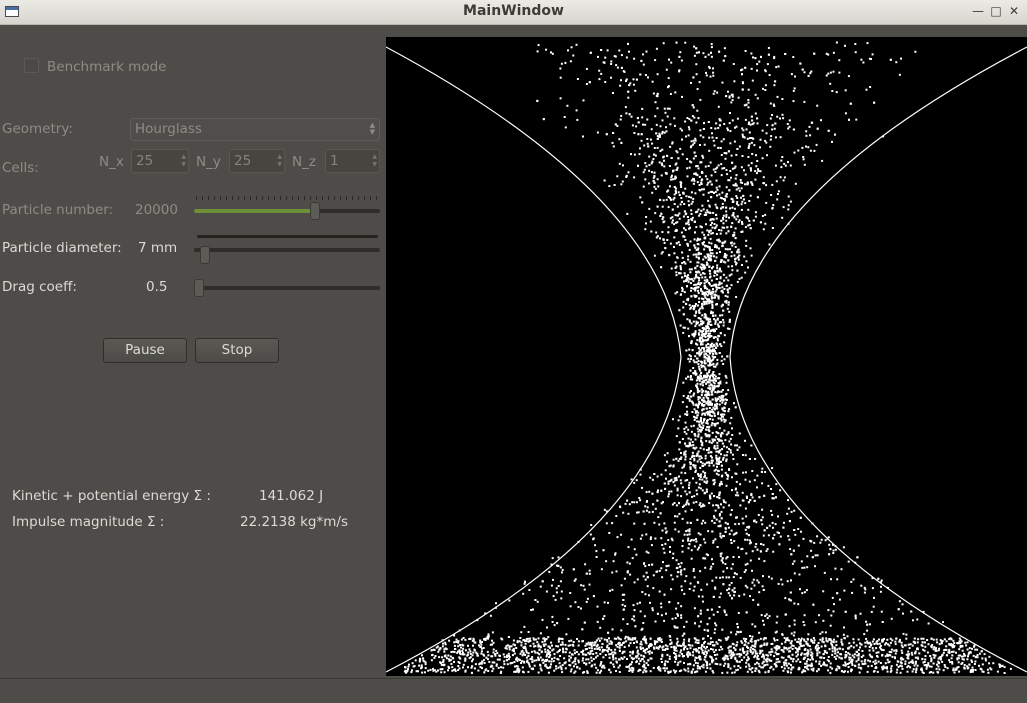 The width and height of the screenshot is (1027, 703). I want to click on nz-value: 1, so click(334, 161).